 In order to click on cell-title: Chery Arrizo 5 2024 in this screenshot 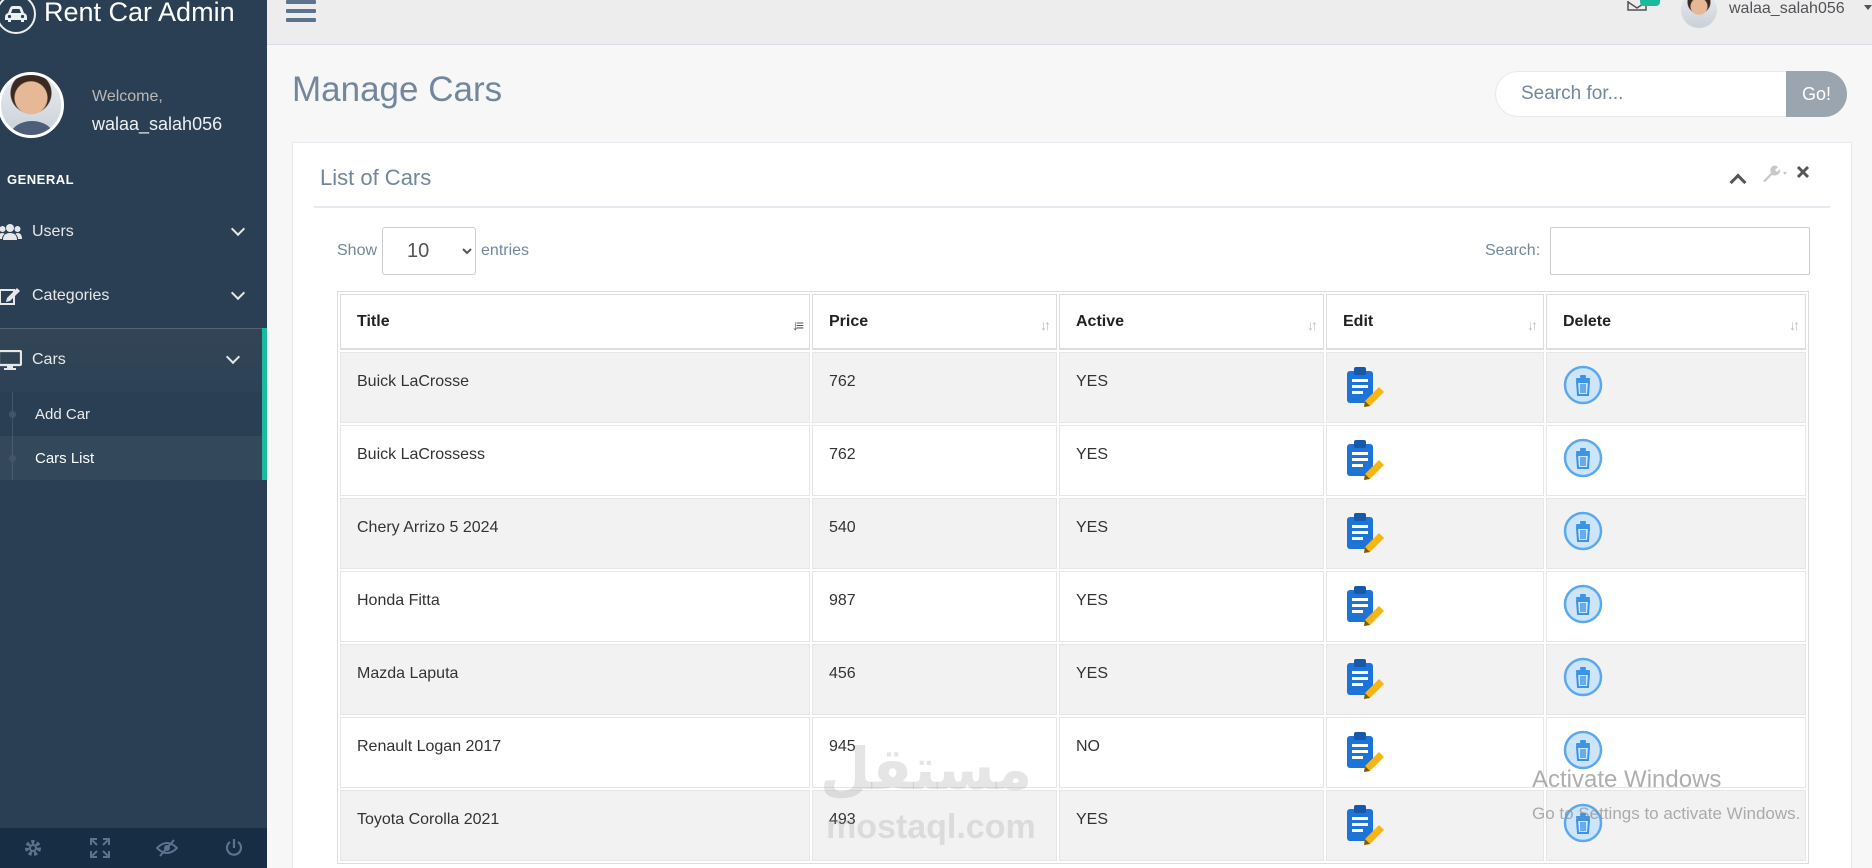, I will do `click(575, 533)`.